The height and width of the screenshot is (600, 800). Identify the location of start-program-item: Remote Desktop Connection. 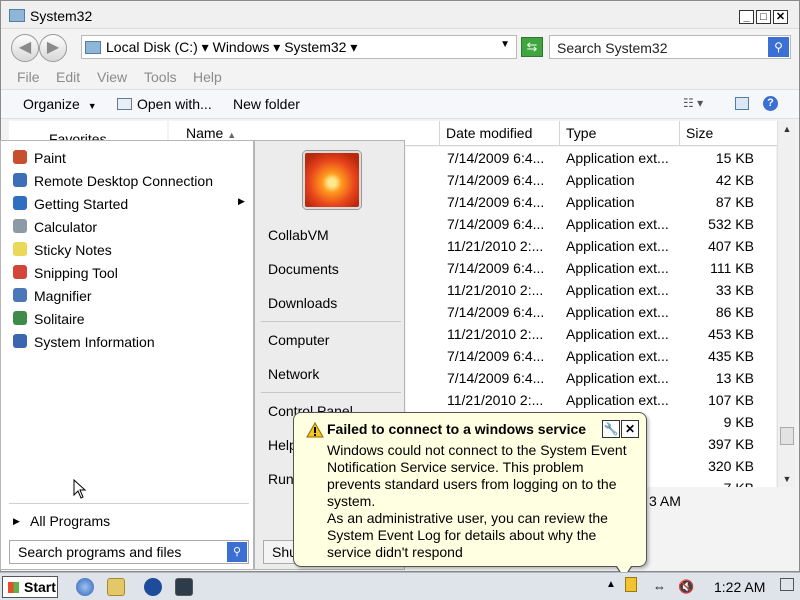
(131, 181).